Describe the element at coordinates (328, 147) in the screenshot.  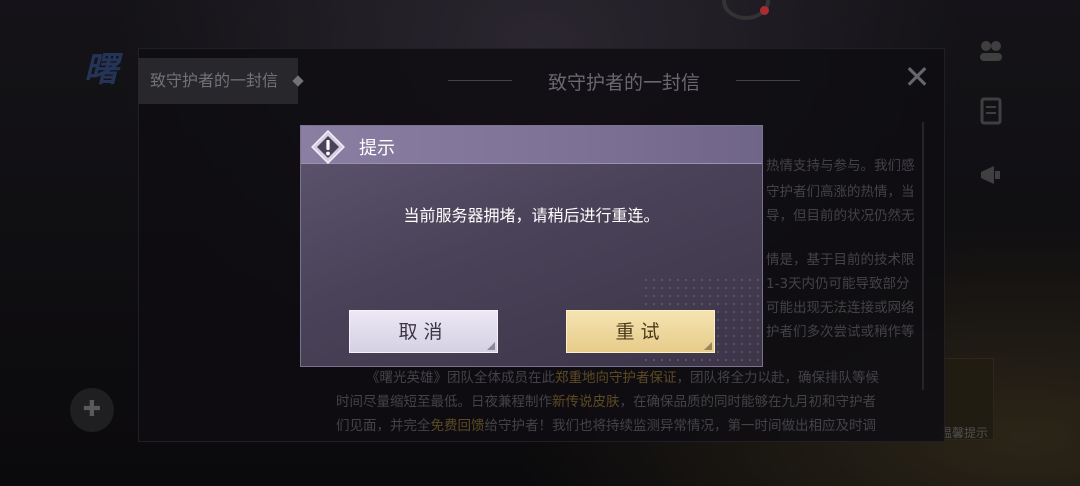
I see `warning-icon` at that location.